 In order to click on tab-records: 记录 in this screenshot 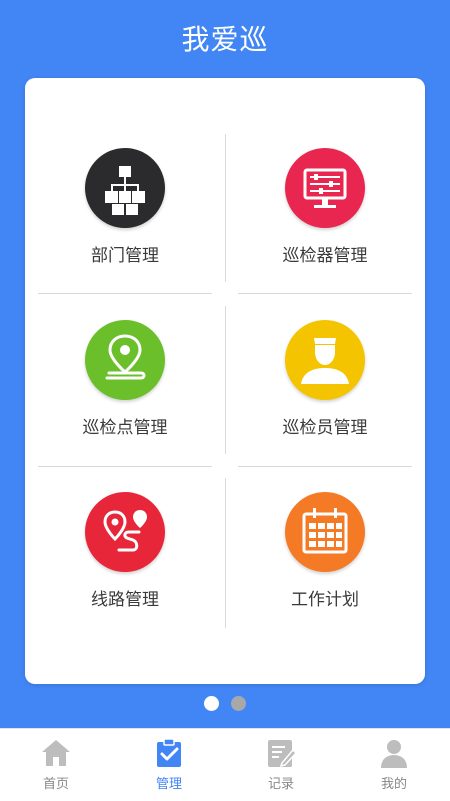, I will do `click(281, 765)`.